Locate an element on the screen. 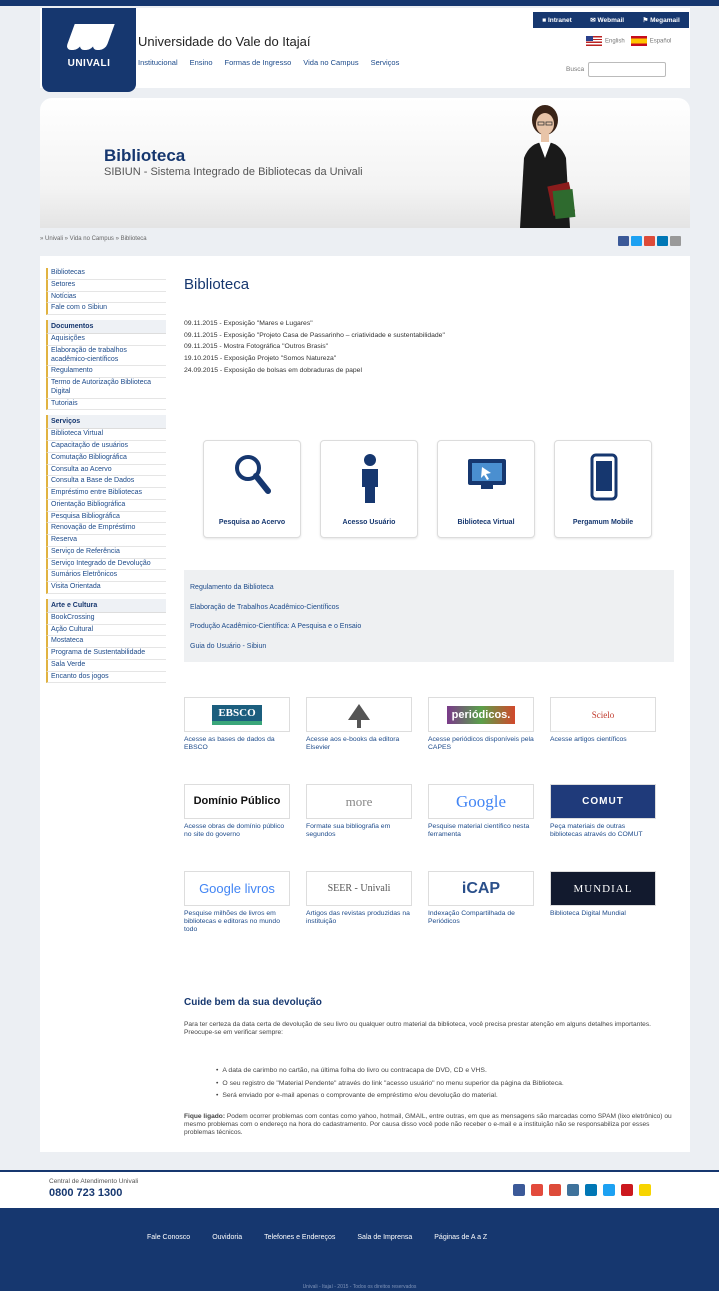 The image size is (719, 1291). intranet-link: ■ Intranet is located at coordinates (557, 20).